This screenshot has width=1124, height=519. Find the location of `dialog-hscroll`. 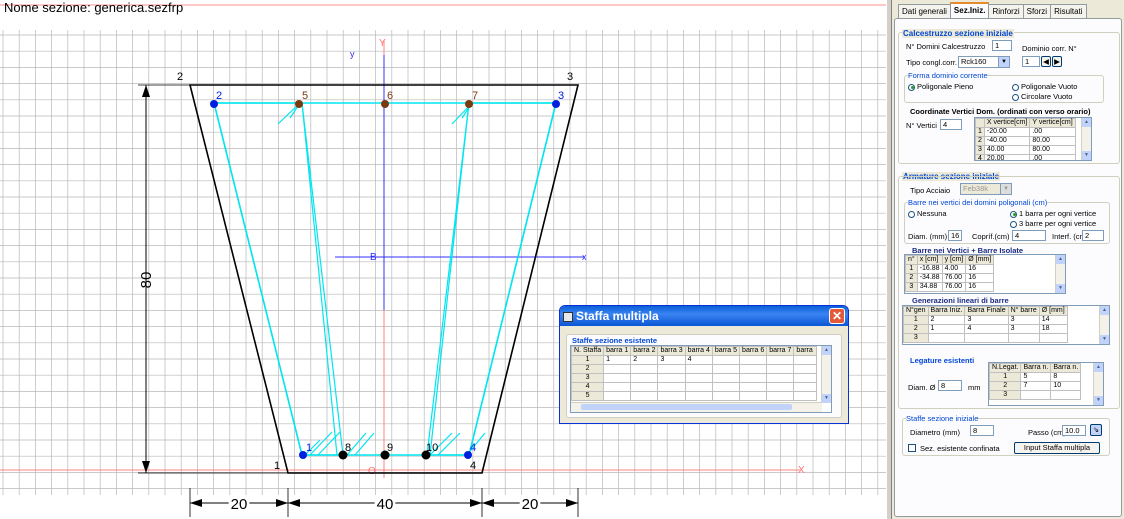

dialog-hscroll is located at coordinates (696, 407).